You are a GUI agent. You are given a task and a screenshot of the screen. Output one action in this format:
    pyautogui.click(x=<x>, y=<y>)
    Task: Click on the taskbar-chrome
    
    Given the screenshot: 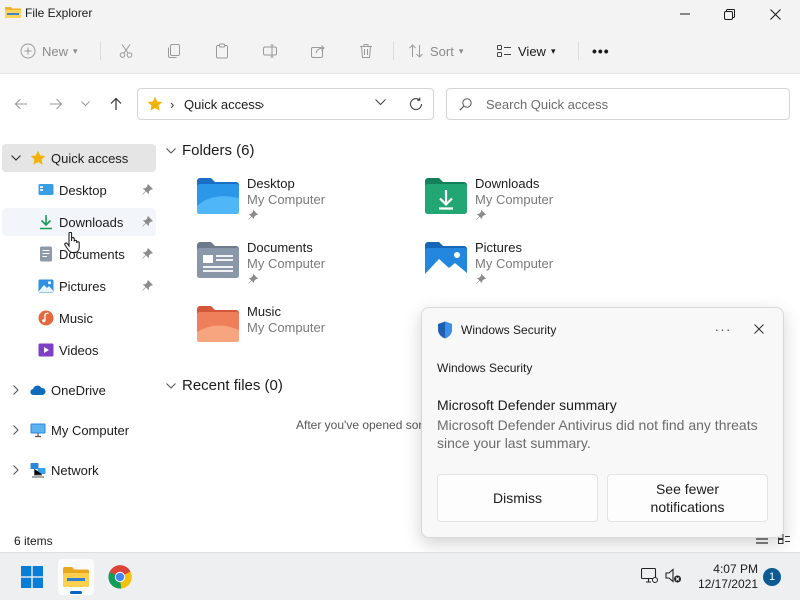 What is the action you would take?
    pyautogui.click(x=120, y=577)
    